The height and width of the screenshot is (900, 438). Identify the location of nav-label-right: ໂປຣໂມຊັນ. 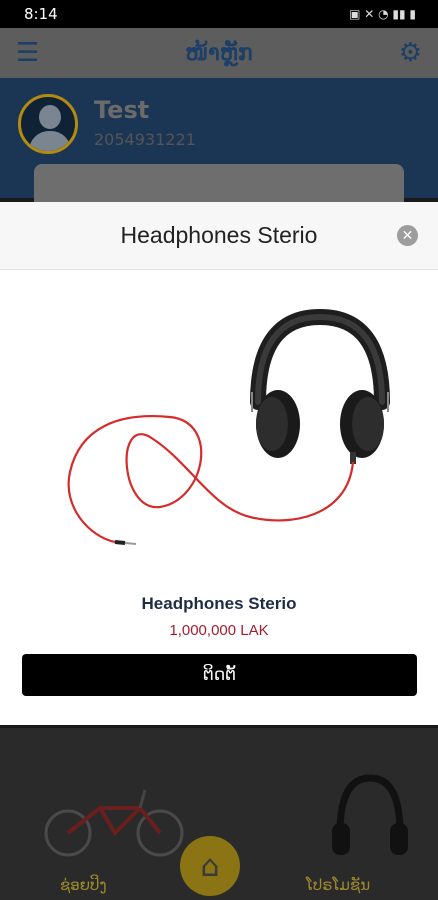
(338, 885).